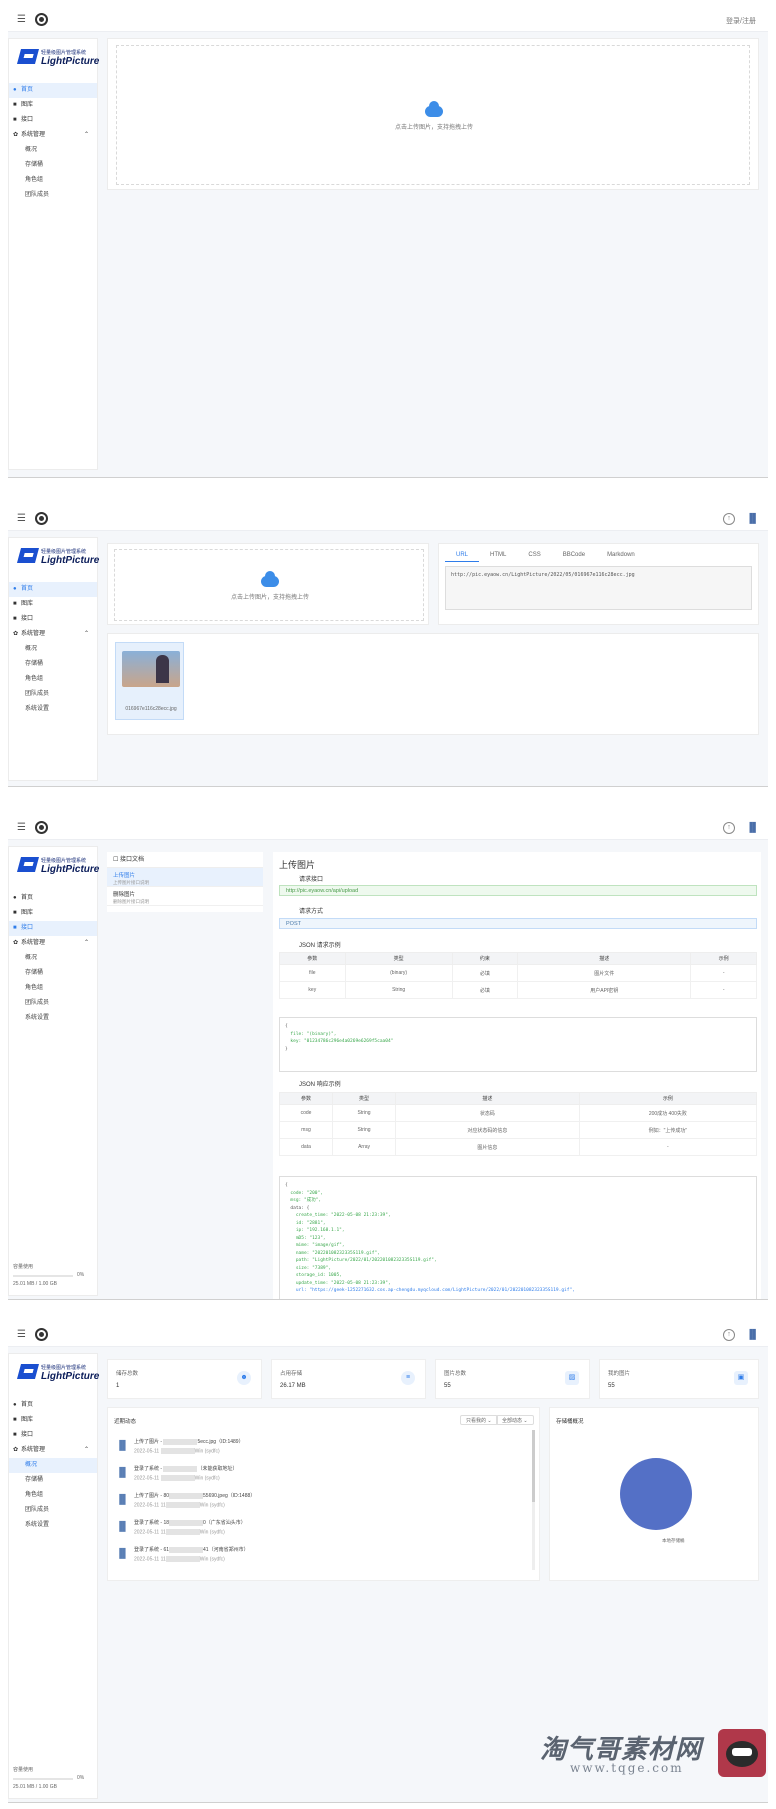 The height and width of the screenshot is (1809, 776). What do you see at coordinates (16, 135) in the screenshot?
I see `gear-icon: ✿` at bounding box center [16, 135].